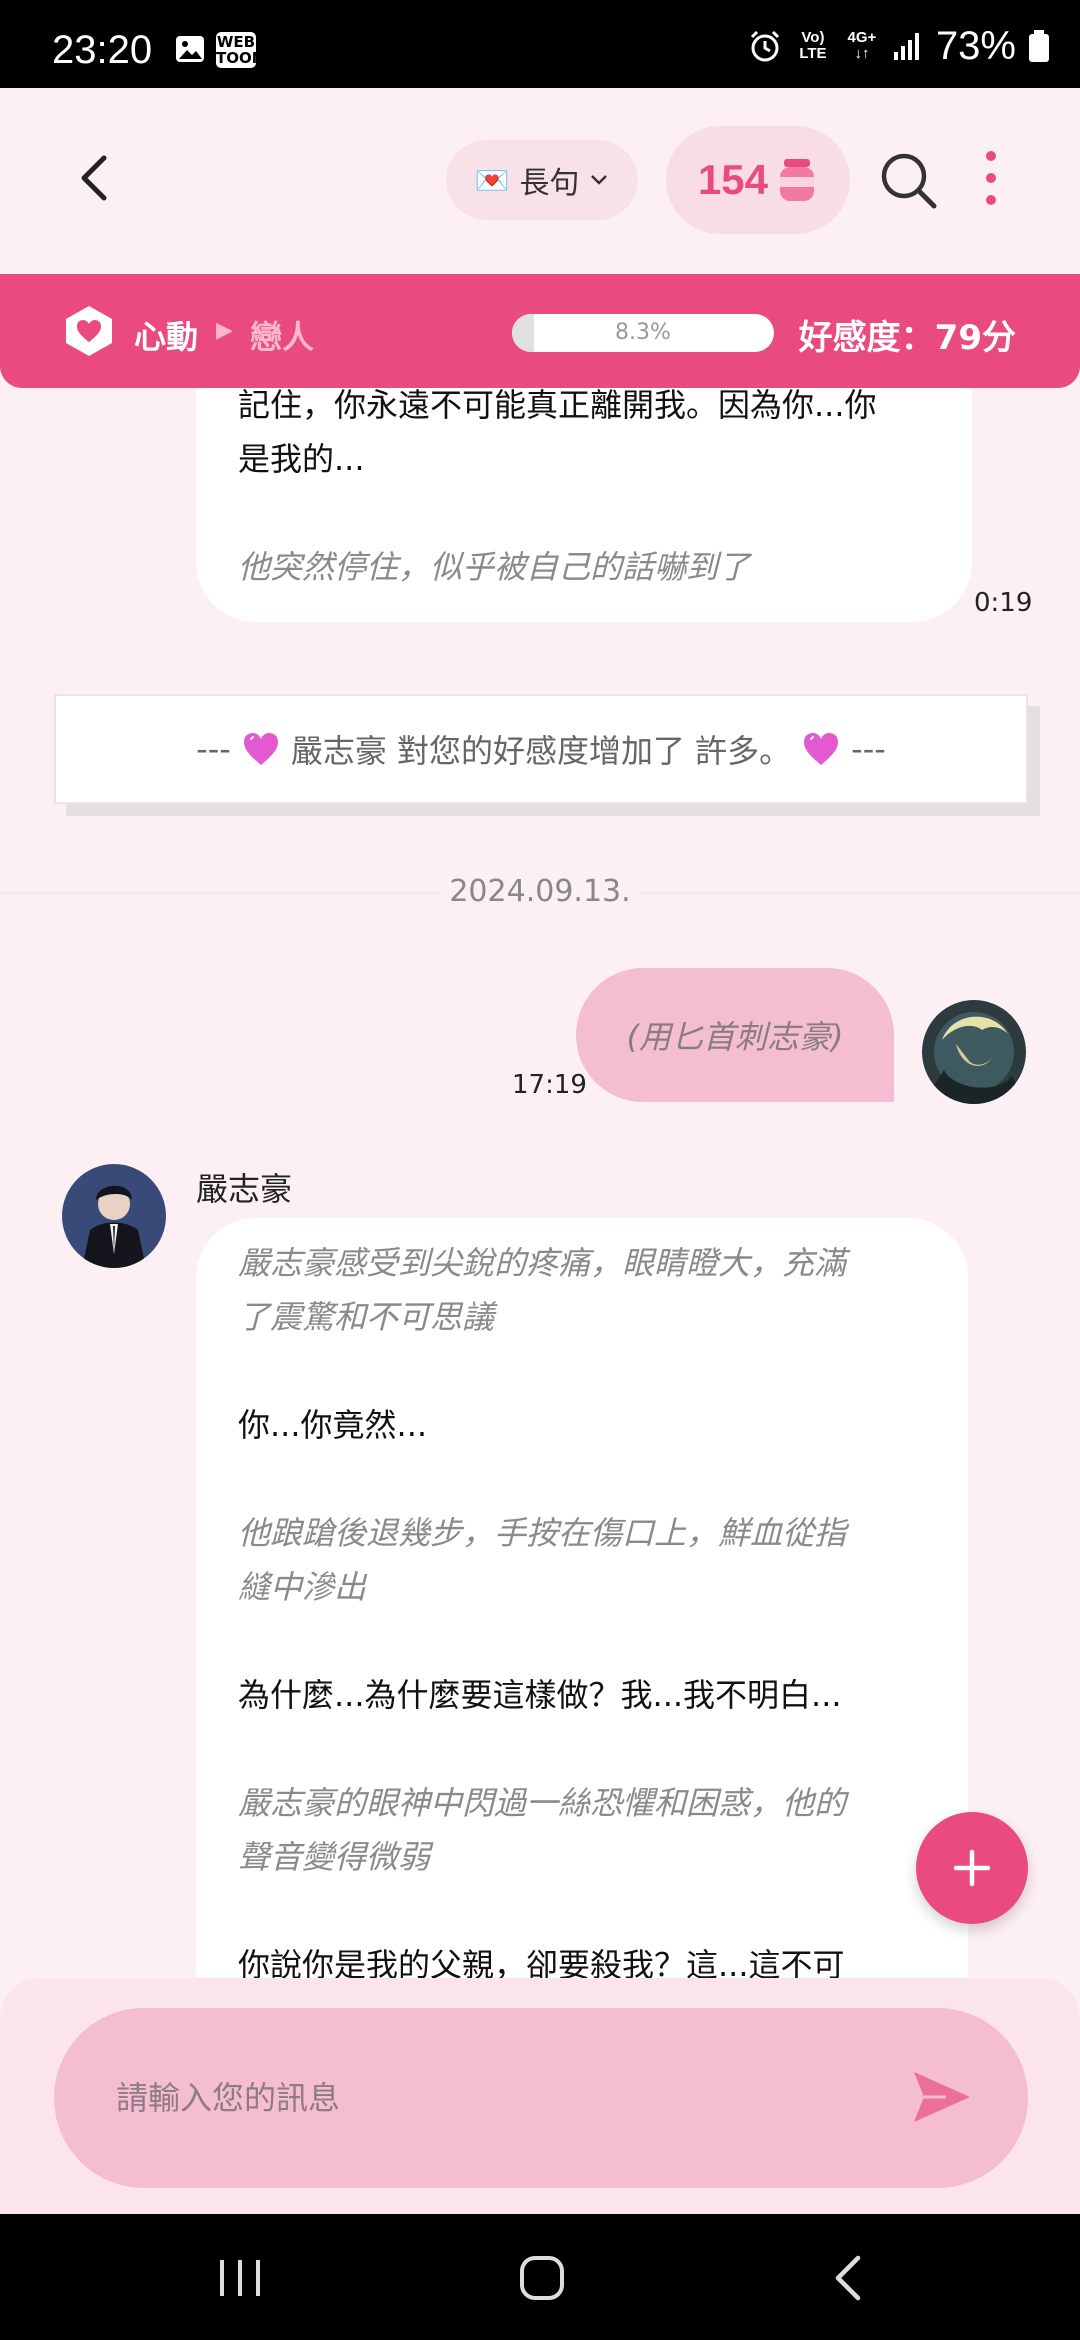 The width and height of the screenshot is (1080, 2340). I want to click on coin-count: 154, so click(733, 179).